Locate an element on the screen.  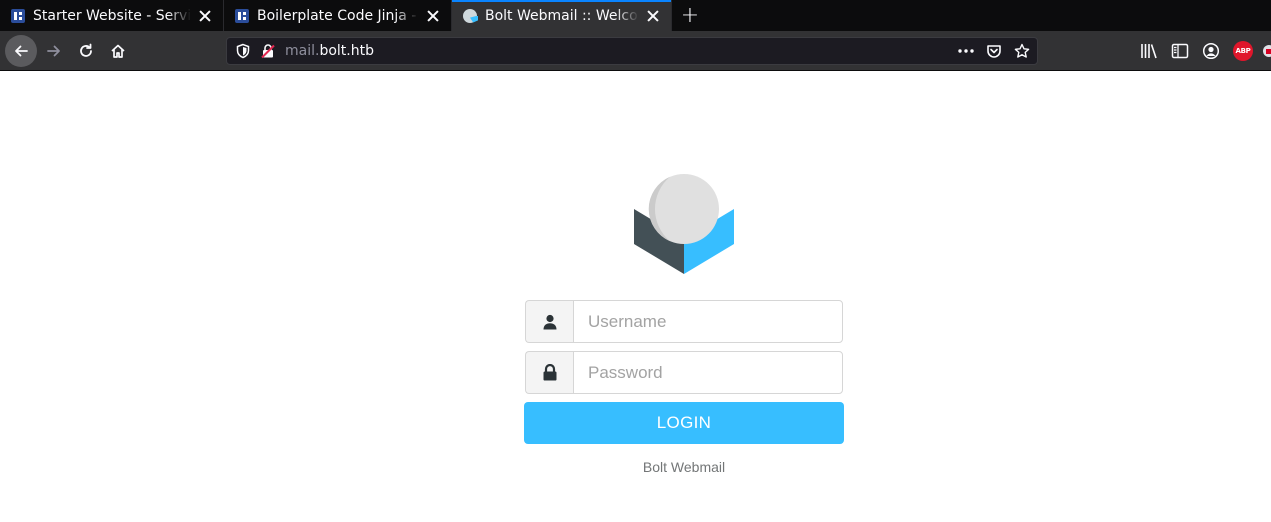
sidebar-icon is located at coordinates (1180, 51).